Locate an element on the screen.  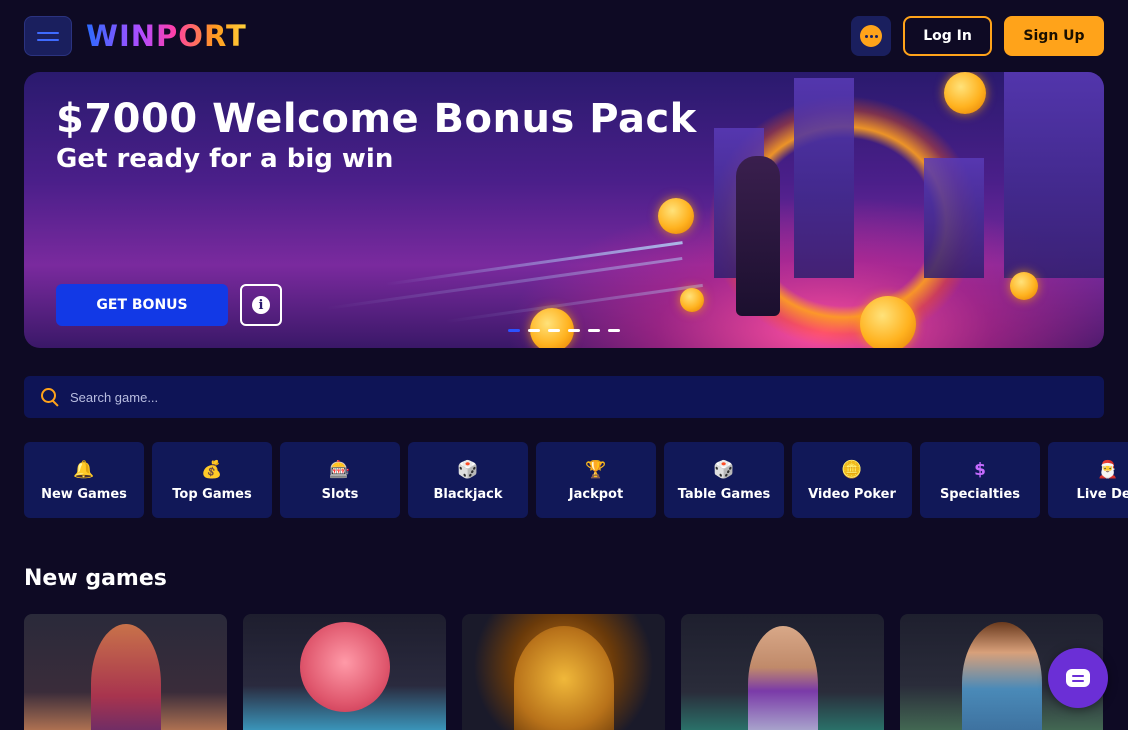
dice-icon: 🎲 is located at coordinates (468, 469).